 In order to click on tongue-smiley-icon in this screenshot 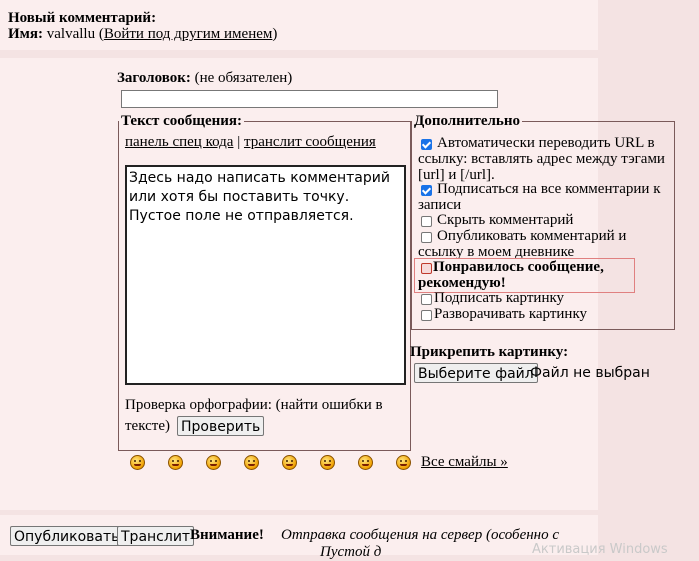, I will do `click(365, 462)`.